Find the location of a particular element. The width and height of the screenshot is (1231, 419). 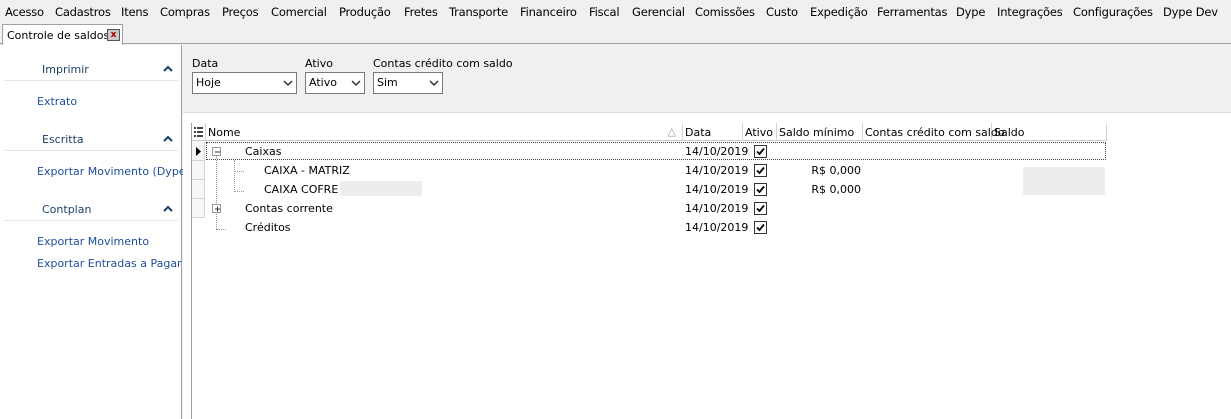

column-label: Contas crédito com saldo is located at coordinates (935, 132).